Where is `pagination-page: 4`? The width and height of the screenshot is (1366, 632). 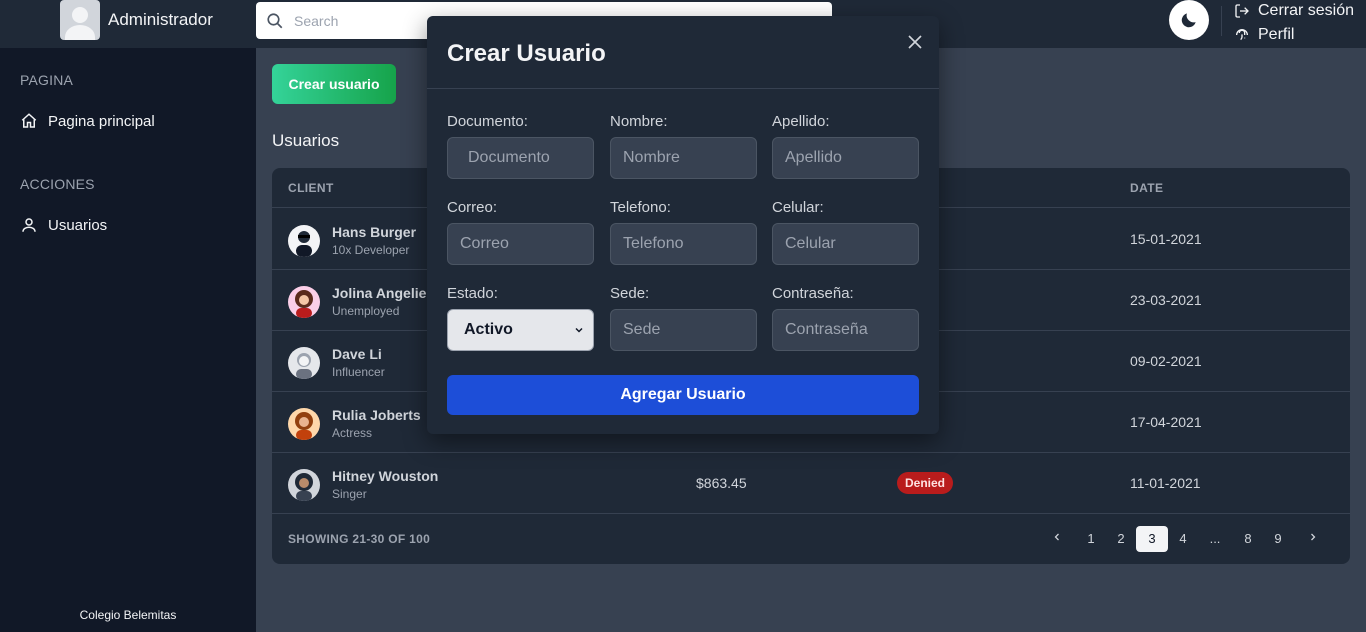
pagination-page: 4 is located at coordinates (1183, 539).